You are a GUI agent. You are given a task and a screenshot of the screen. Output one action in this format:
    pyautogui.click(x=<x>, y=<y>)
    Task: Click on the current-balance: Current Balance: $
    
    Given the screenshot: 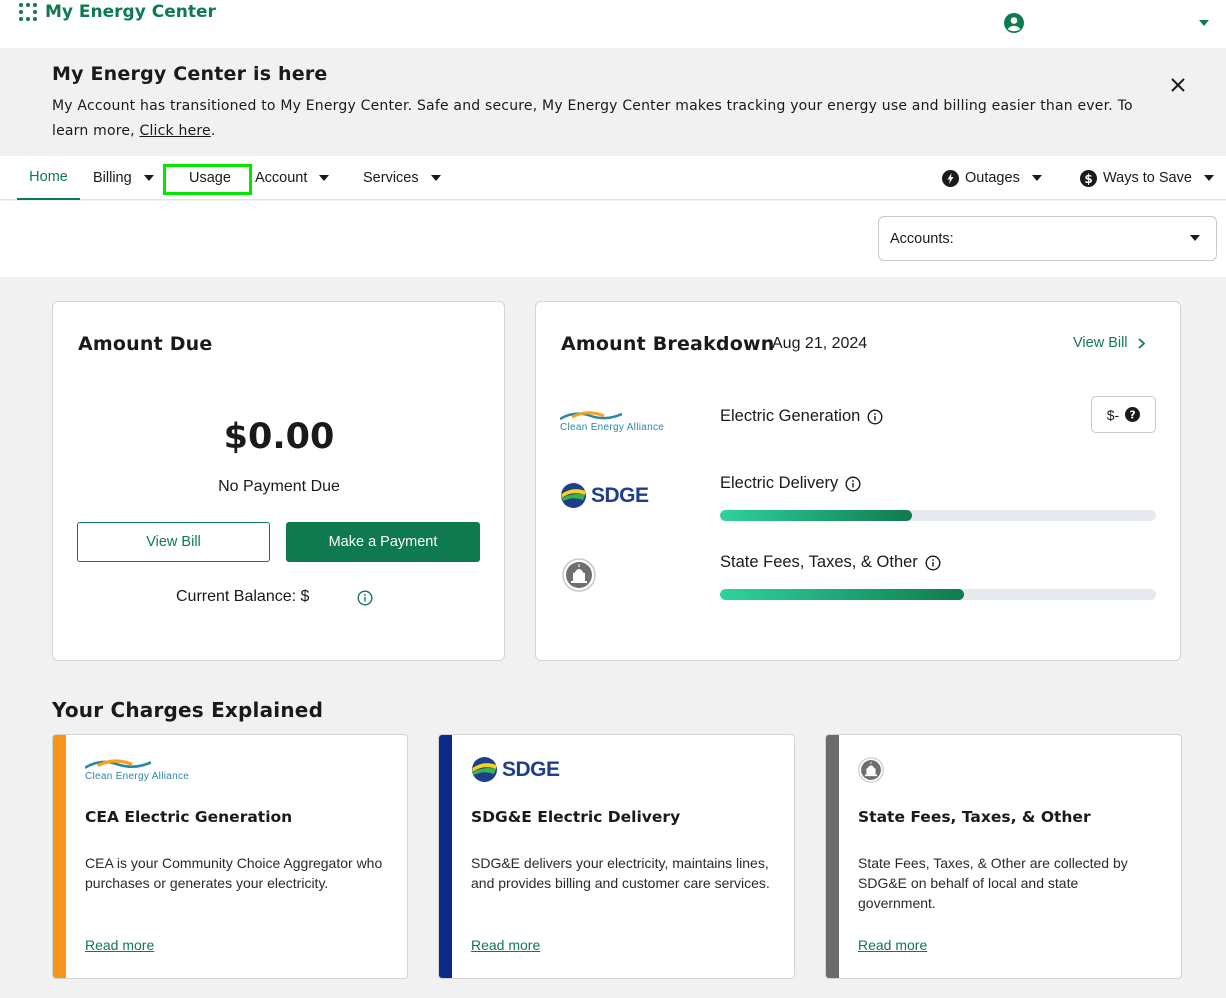 What is the action you would take?
    pyautogui.click(x=243, y=596)
    